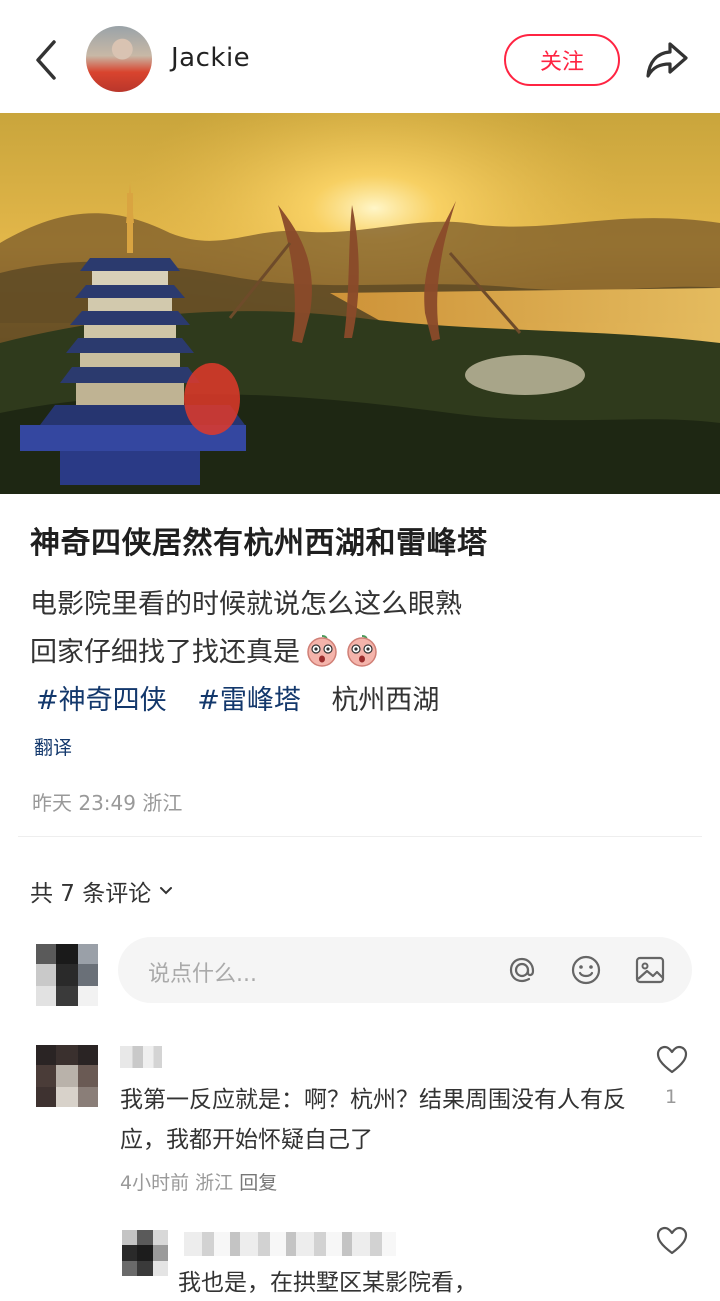 The width and height of the screenshot is (720, 1301). What do you see at coordinates (246, 604) in the screenshot?
I see `post-body-line-1: 电影院里看的时候就说怎么这么眼熟` at bounding box center [246, 604].